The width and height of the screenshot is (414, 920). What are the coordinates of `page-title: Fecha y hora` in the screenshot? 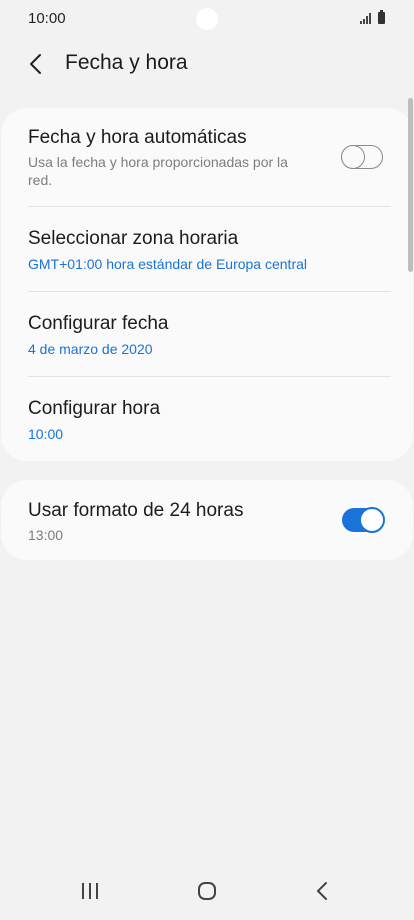 It's located at (126, 62).